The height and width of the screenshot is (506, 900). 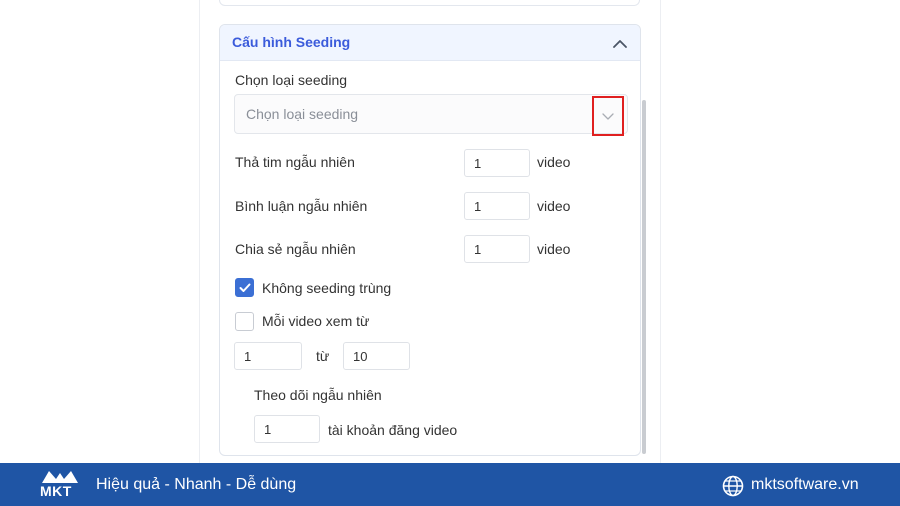 What do you see at coordinates (660, 231) in the screenshot?
I see `page-border-right` at bounding box center [660, 231].